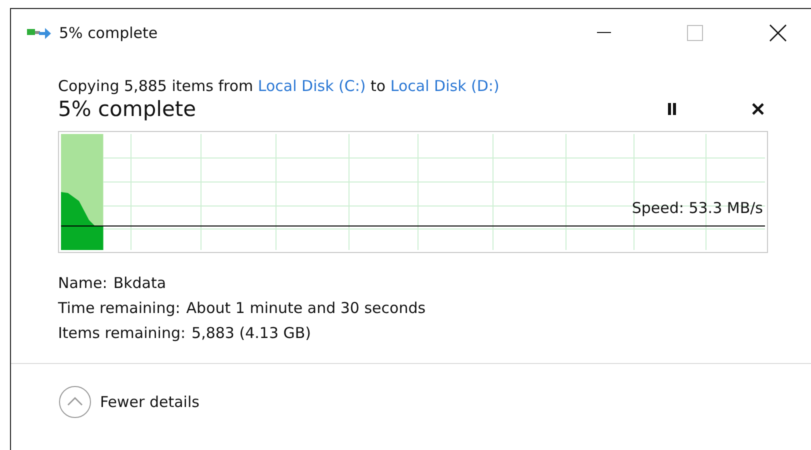  Describe the element at coordinates (697, 208) in the screenshot. I see `speed-label: Speed: 53.3 MB/s` at that location.